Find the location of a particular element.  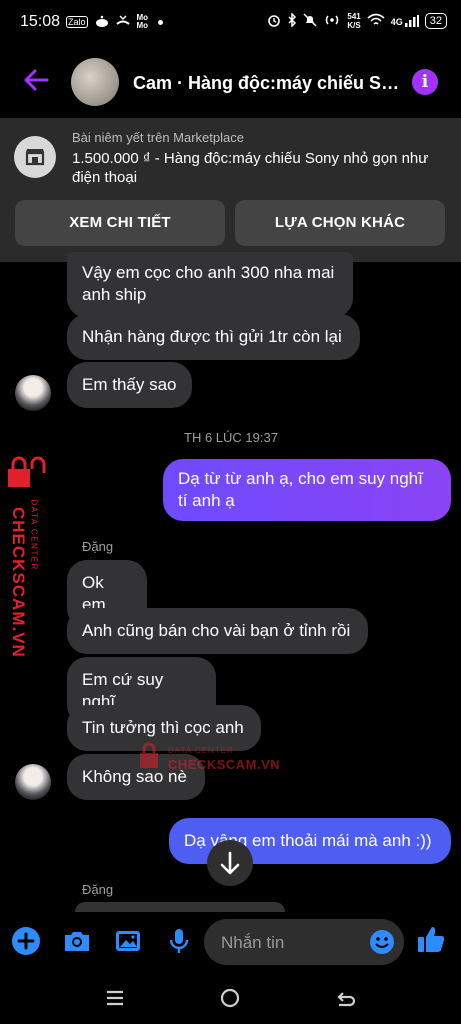

checkscam-watermark: CHECKSCAM.VN DATA CENTER is located at coordinates (29, 556).